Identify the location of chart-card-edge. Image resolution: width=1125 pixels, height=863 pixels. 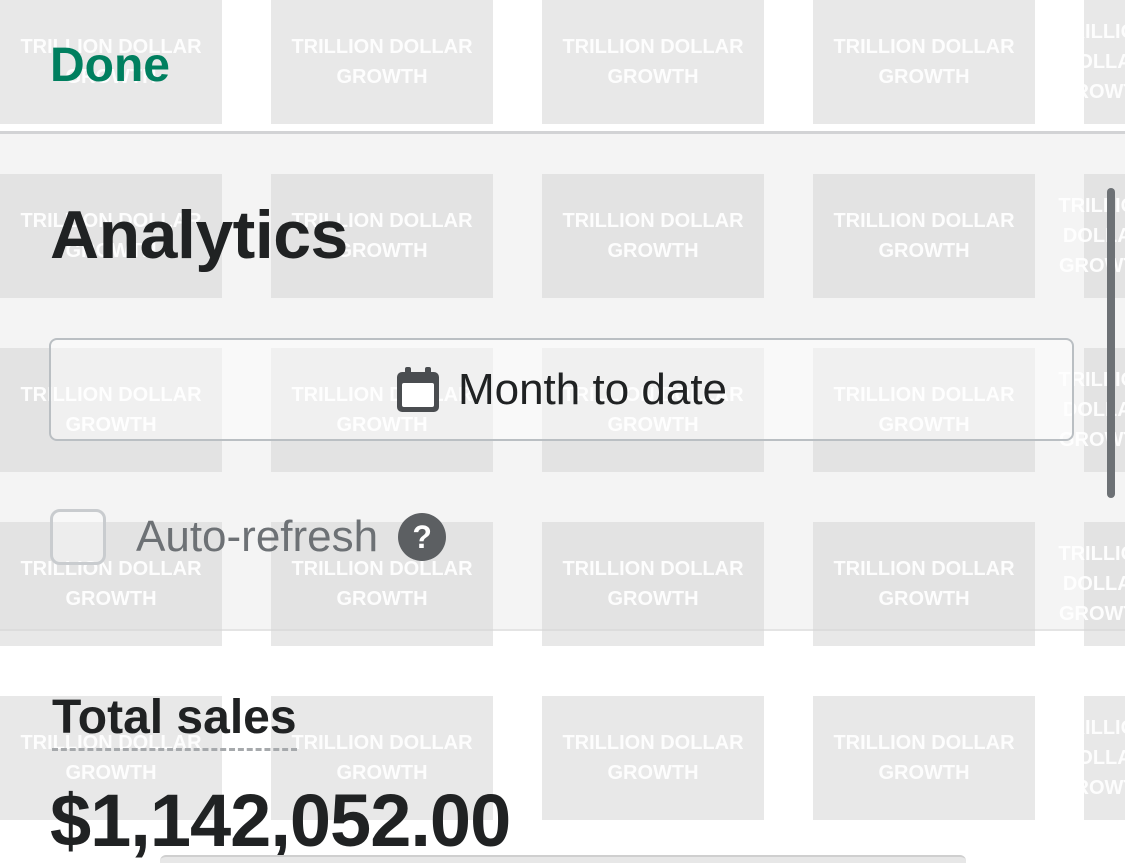
(563, 859).